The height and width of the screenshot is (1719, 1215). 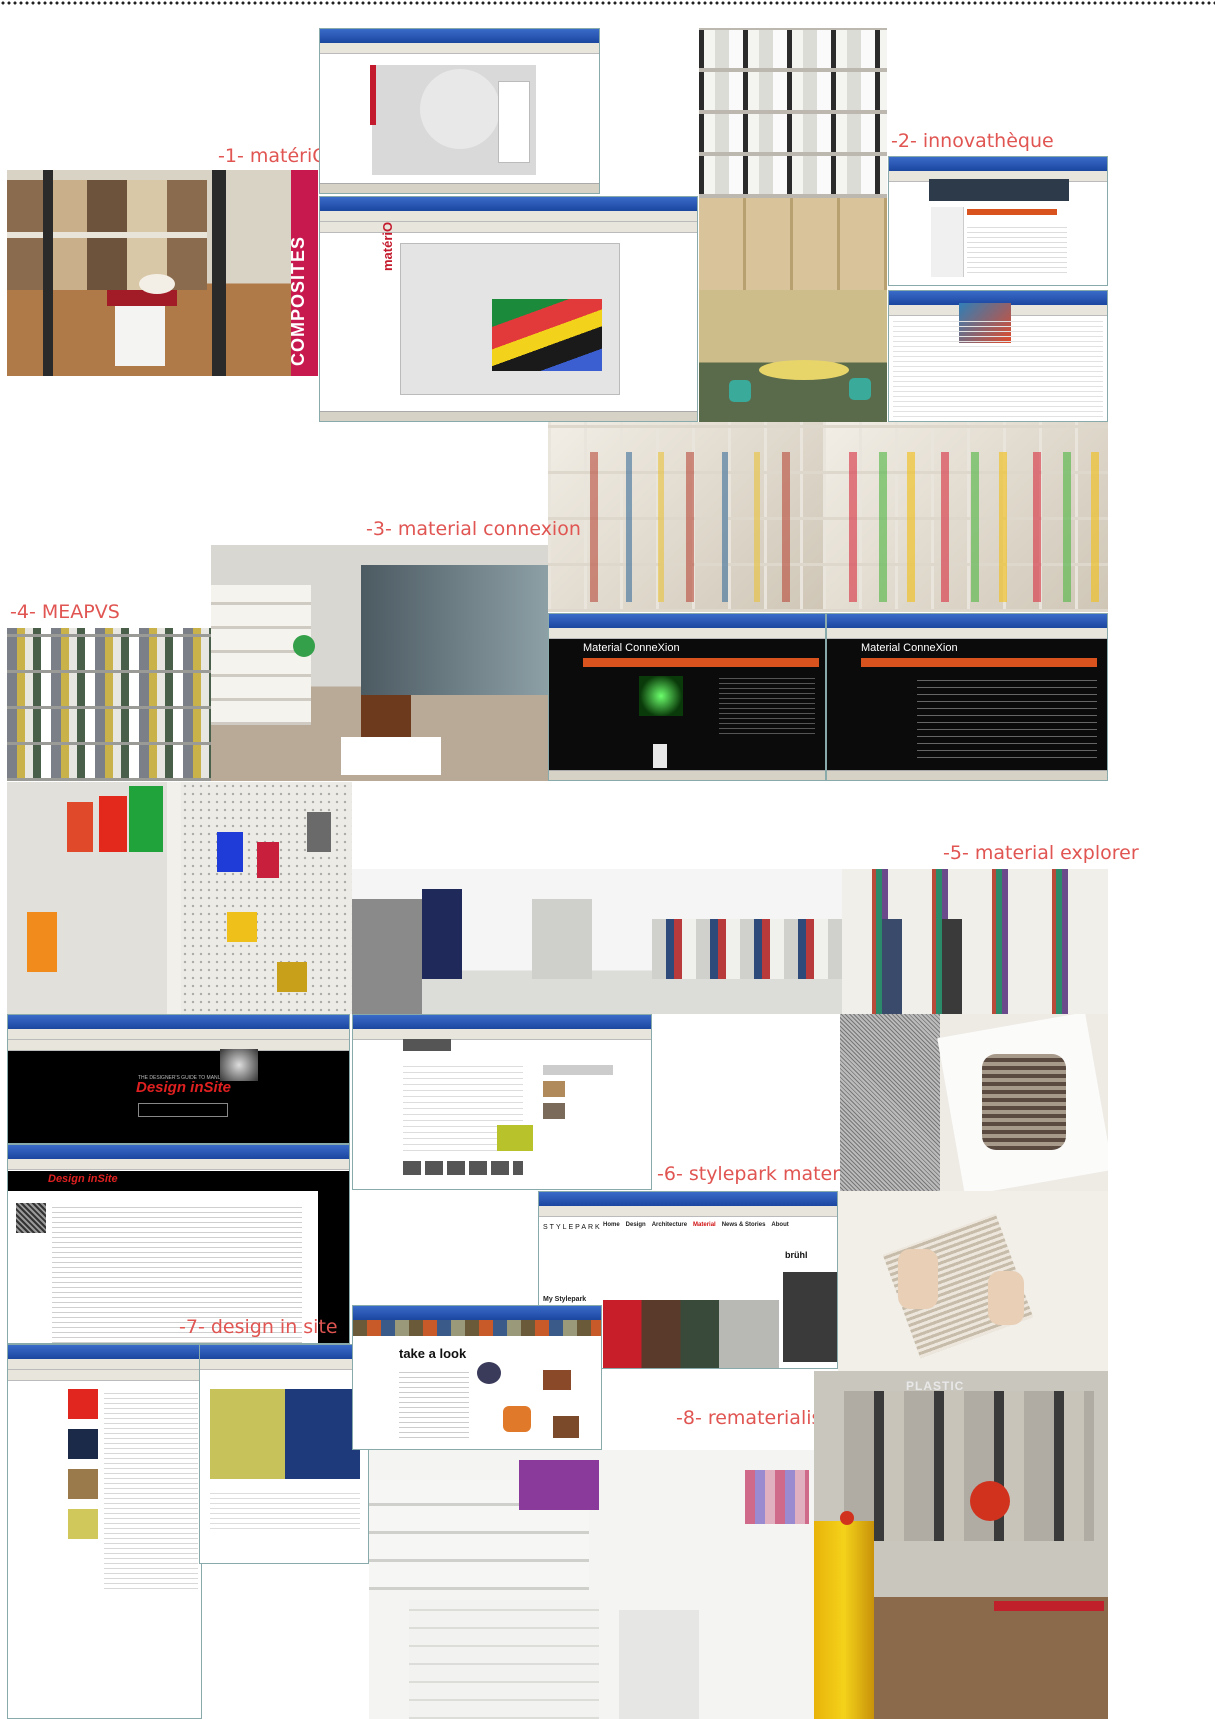 I want to click on composites-text: COMPOSITES, so click(x=298, y=300).